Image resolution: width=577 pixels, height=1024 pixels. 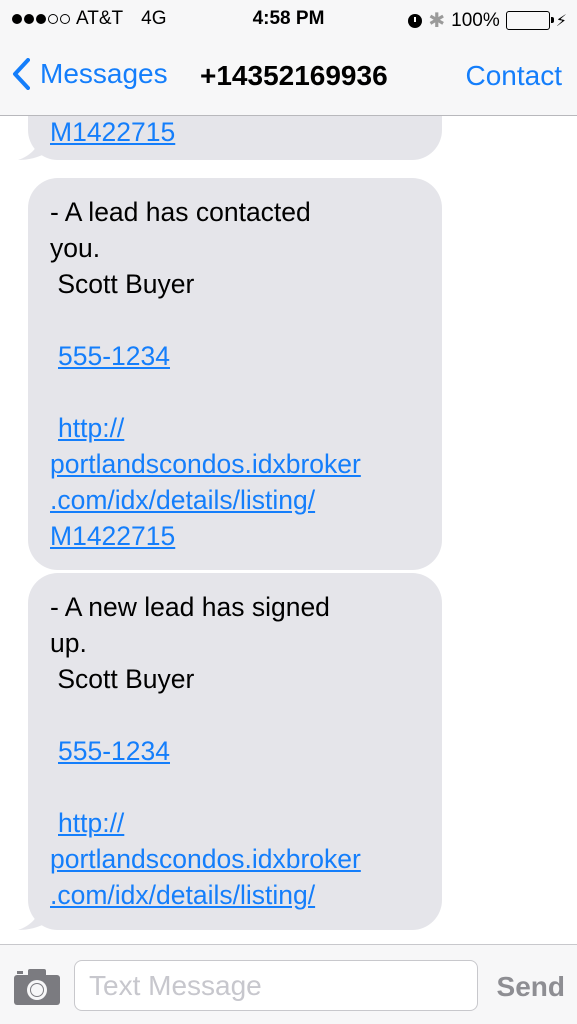 What do you see at coordinates (68, 643) in the screenshot?
I see `message-text: up.` at bounding box center [68, 643].